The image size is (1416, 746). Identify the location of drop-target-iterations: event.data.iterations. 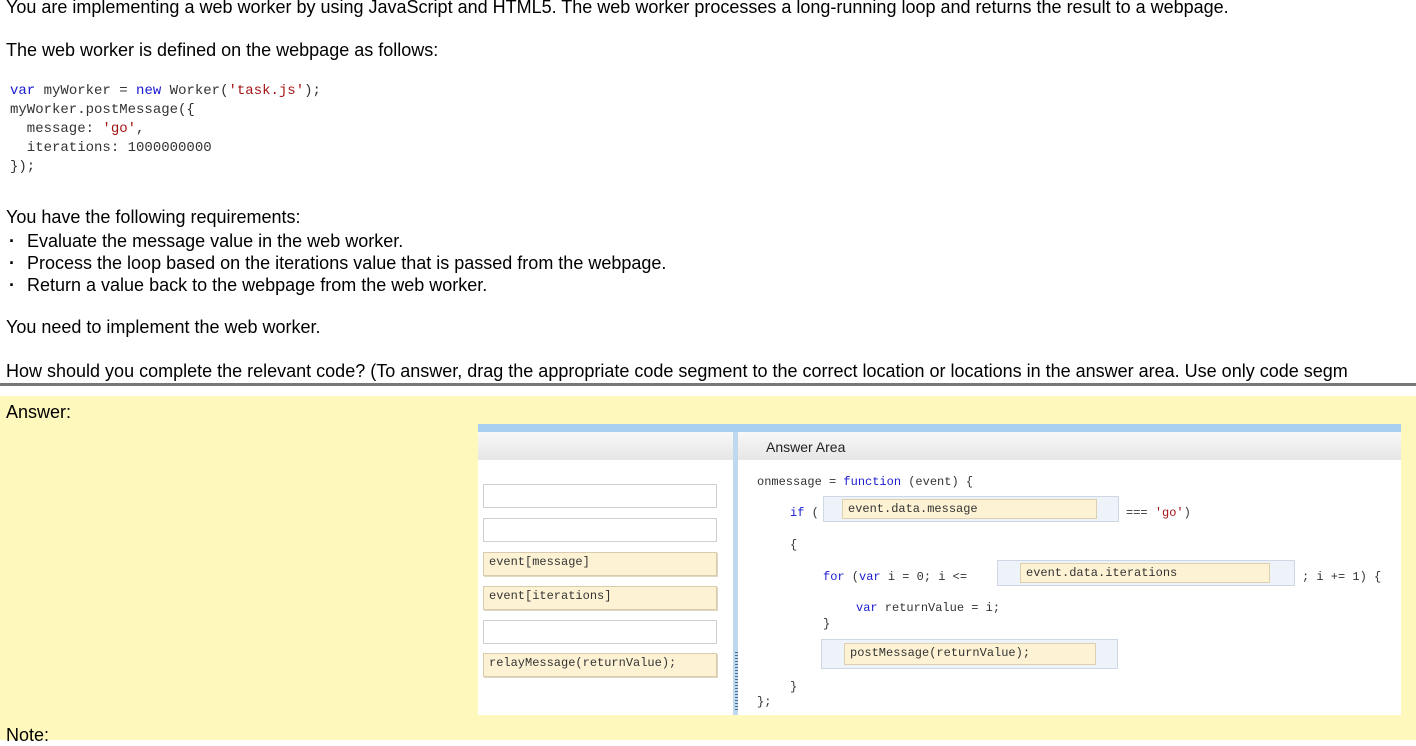
(1146, 573).